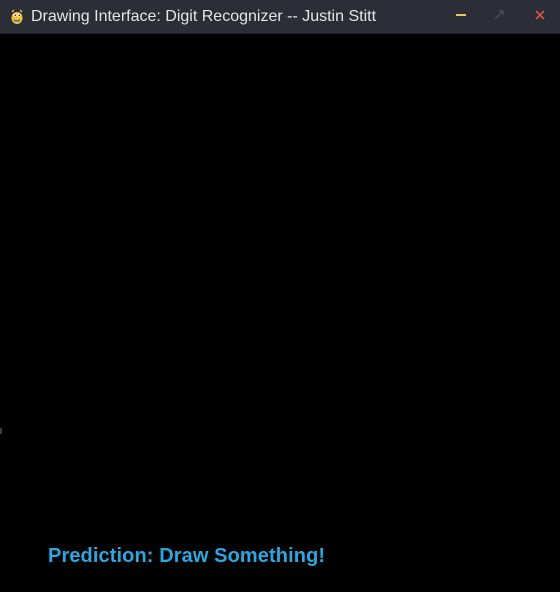  I want to click on window-resize-edge, so click(1, 431).